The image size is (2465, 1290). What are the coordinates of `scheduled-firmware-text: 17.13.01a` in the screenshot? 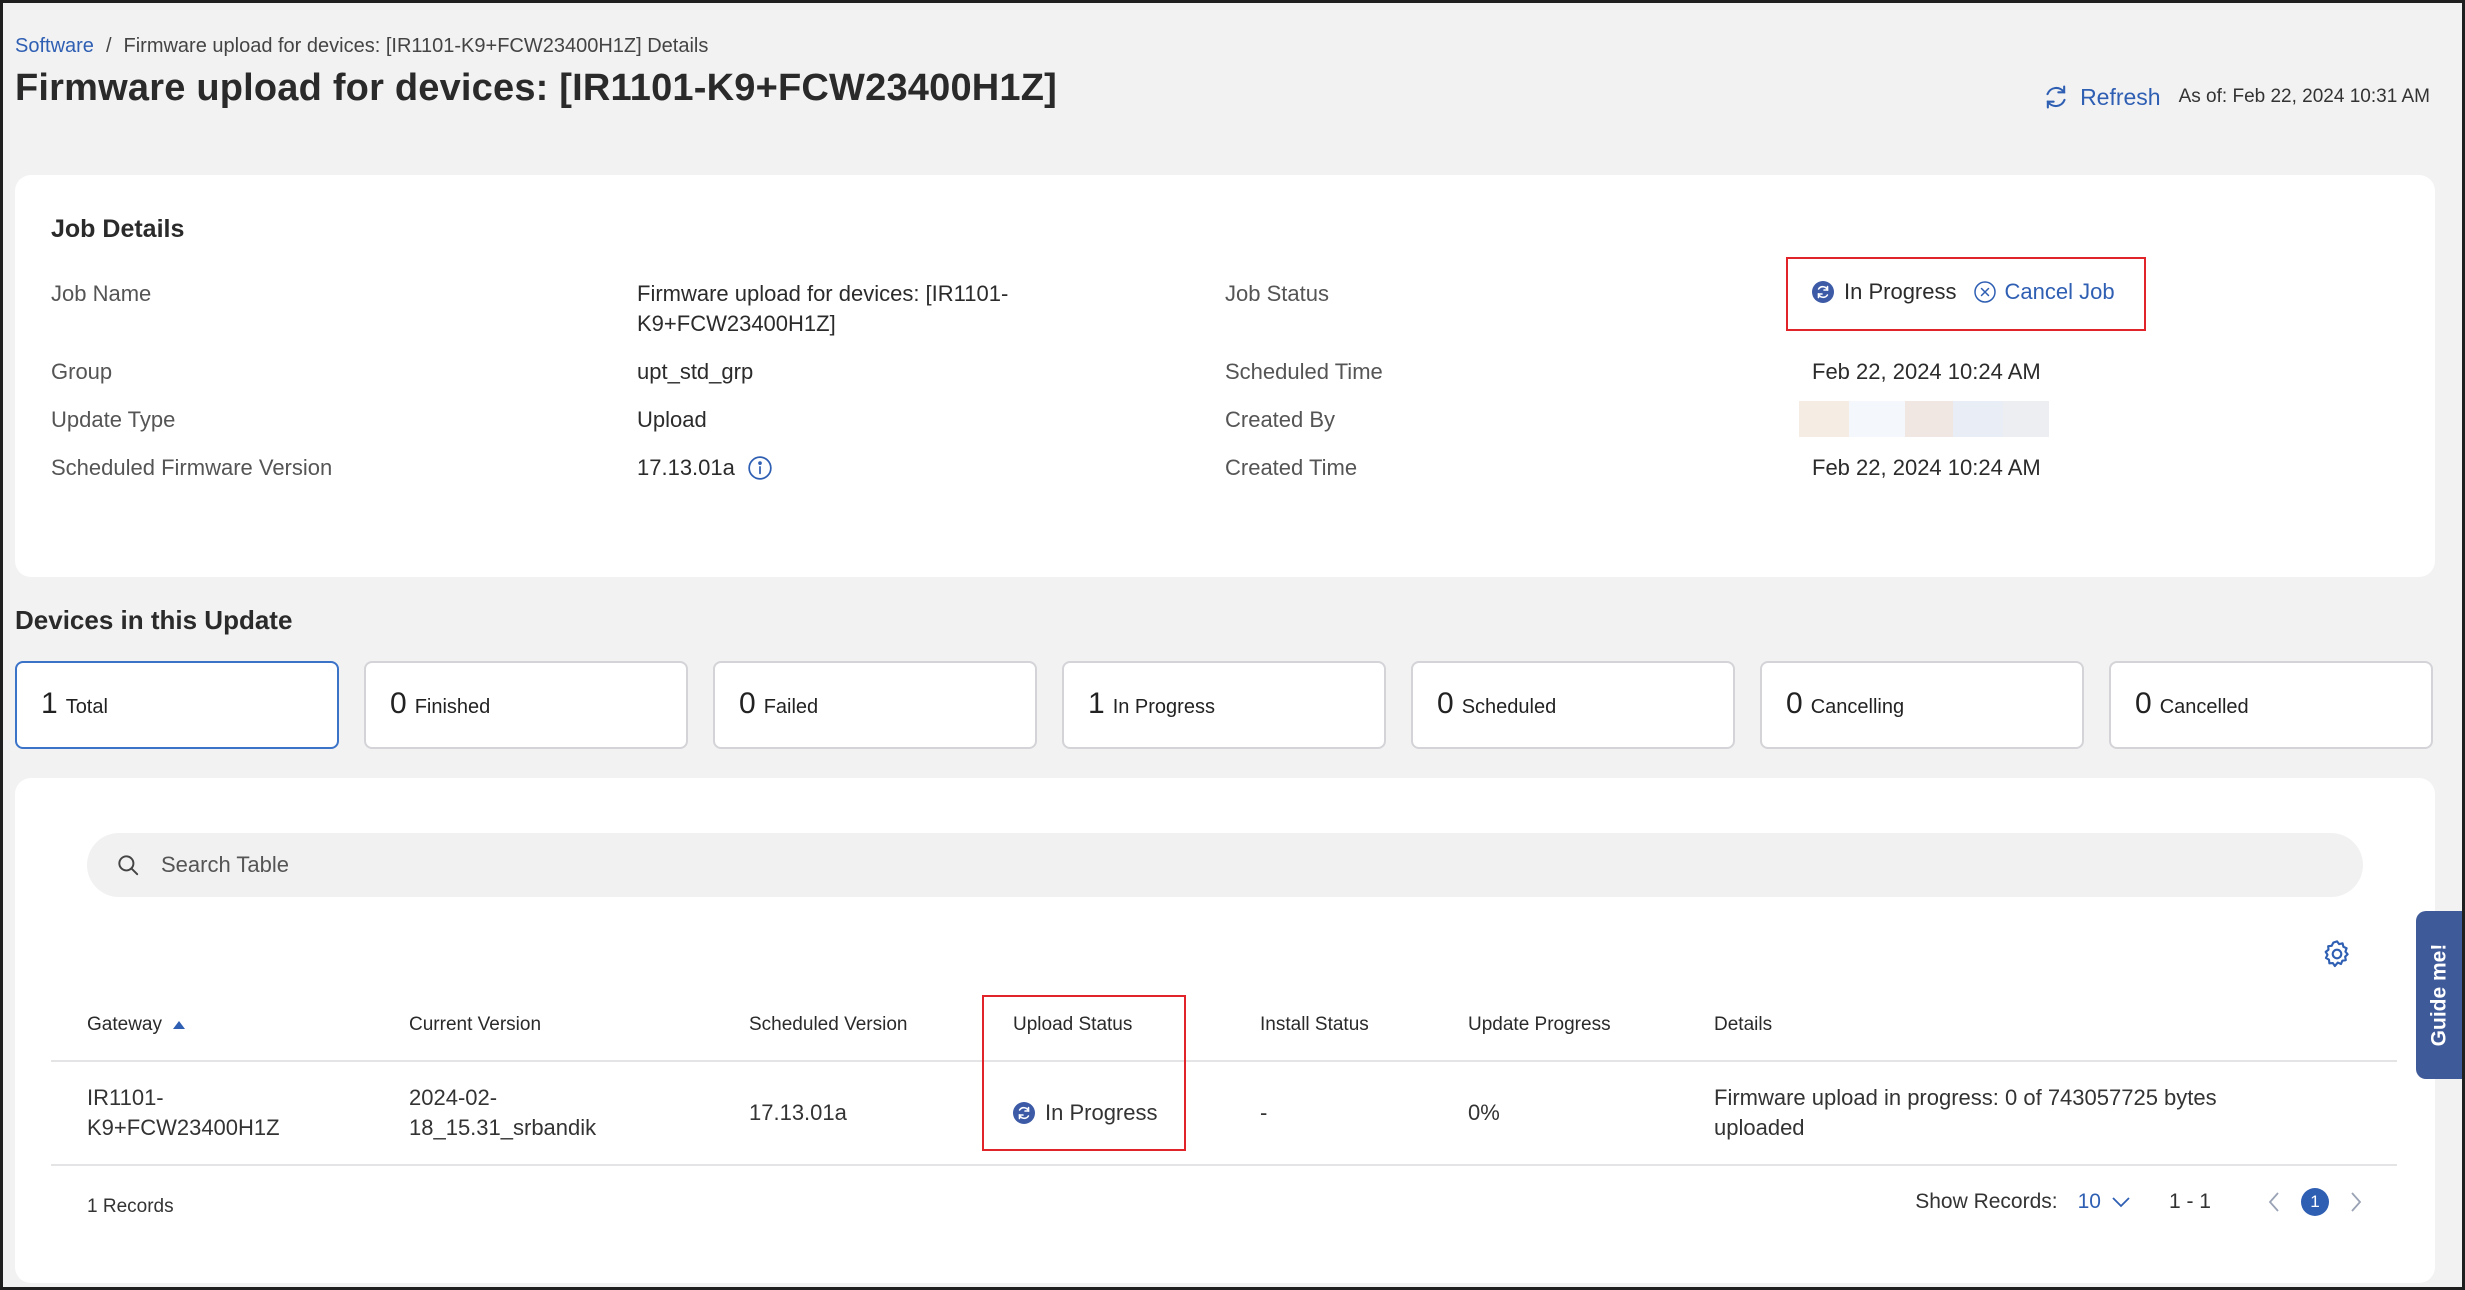 It's located at (686, 467).